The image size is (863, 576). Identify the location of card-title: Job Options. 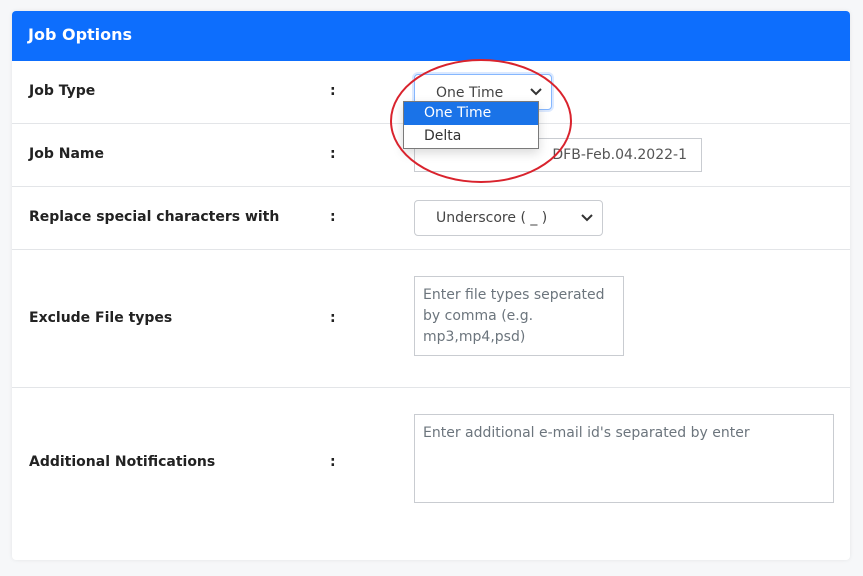
(431, 36).